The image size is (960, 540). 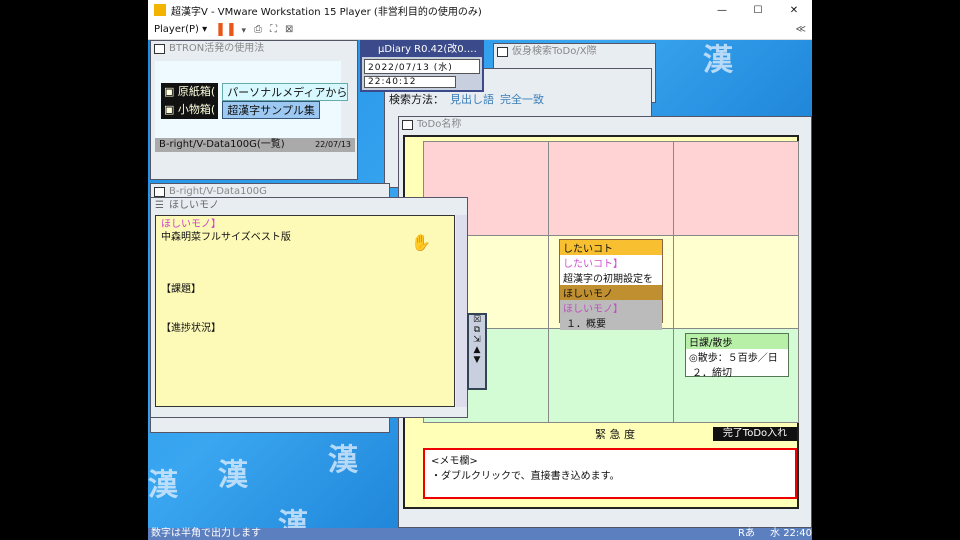 I want to click on window-titlebar: 仮身検索ToDo/X際, so click(x=574, y=52).